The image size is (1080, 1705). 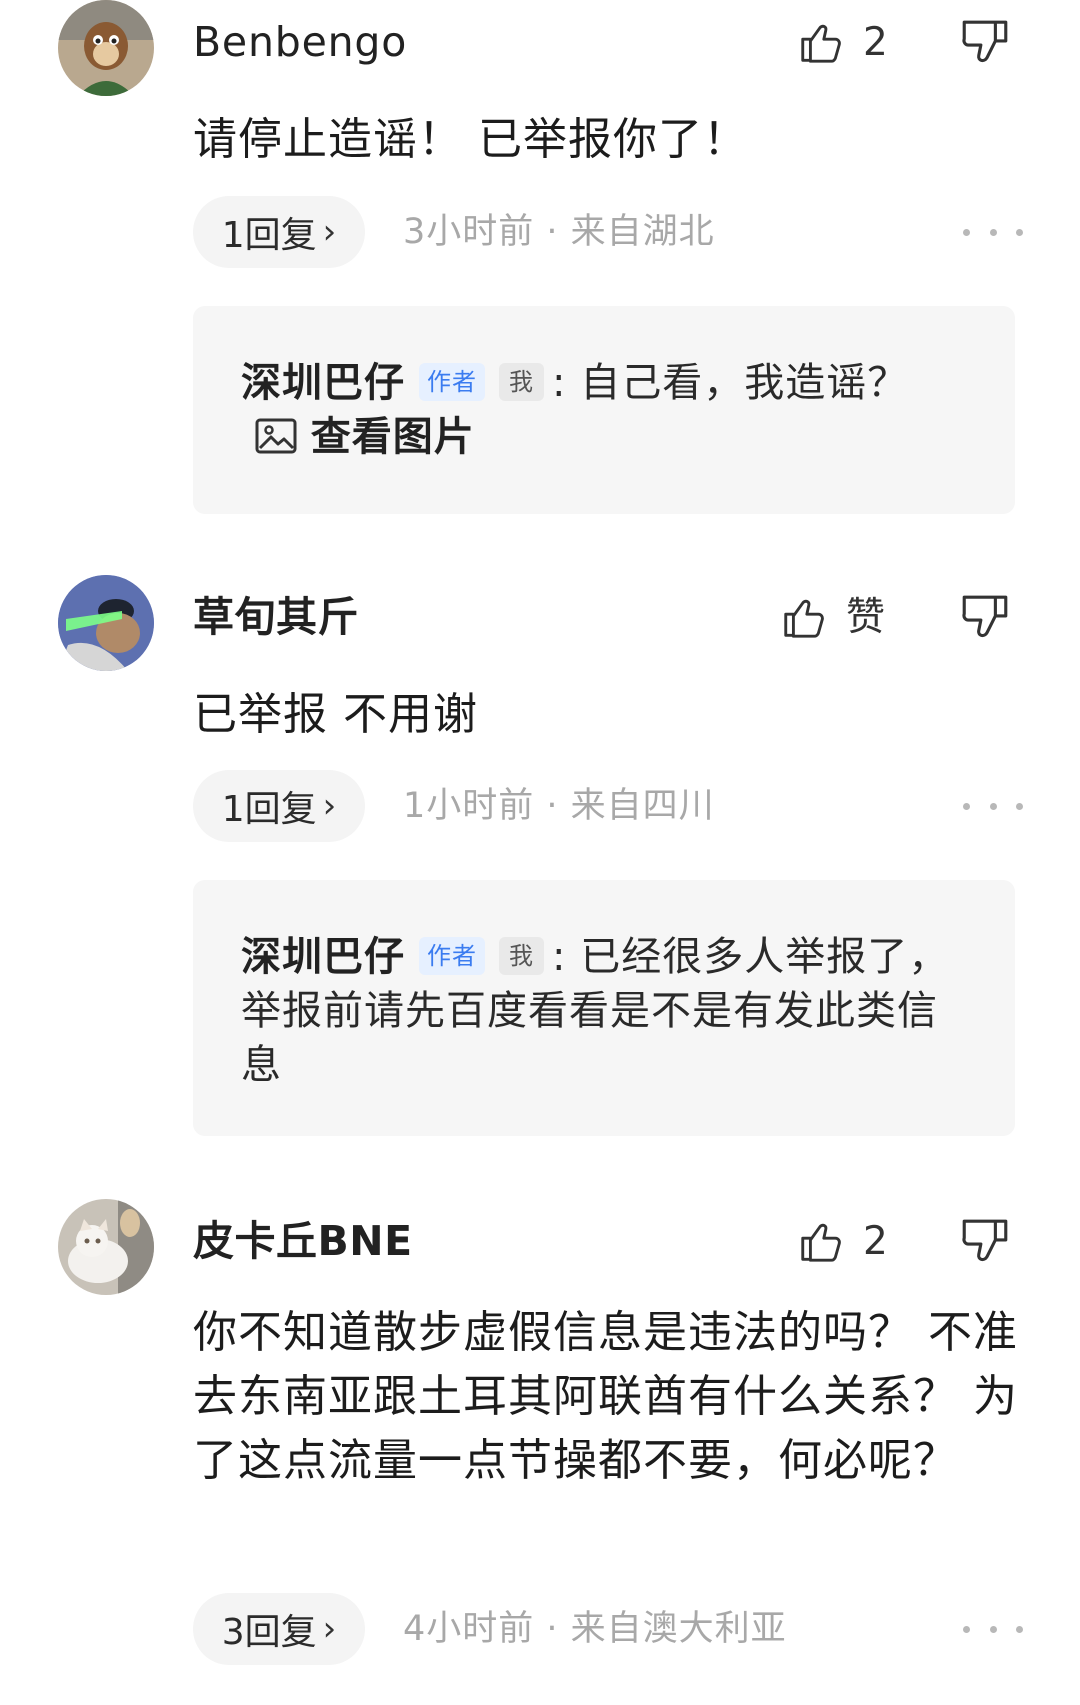 What do you see at coordinates (642, 232) in the screenshot?
I see `comment-location: 来自湖北` at bounding box center [642, 232].